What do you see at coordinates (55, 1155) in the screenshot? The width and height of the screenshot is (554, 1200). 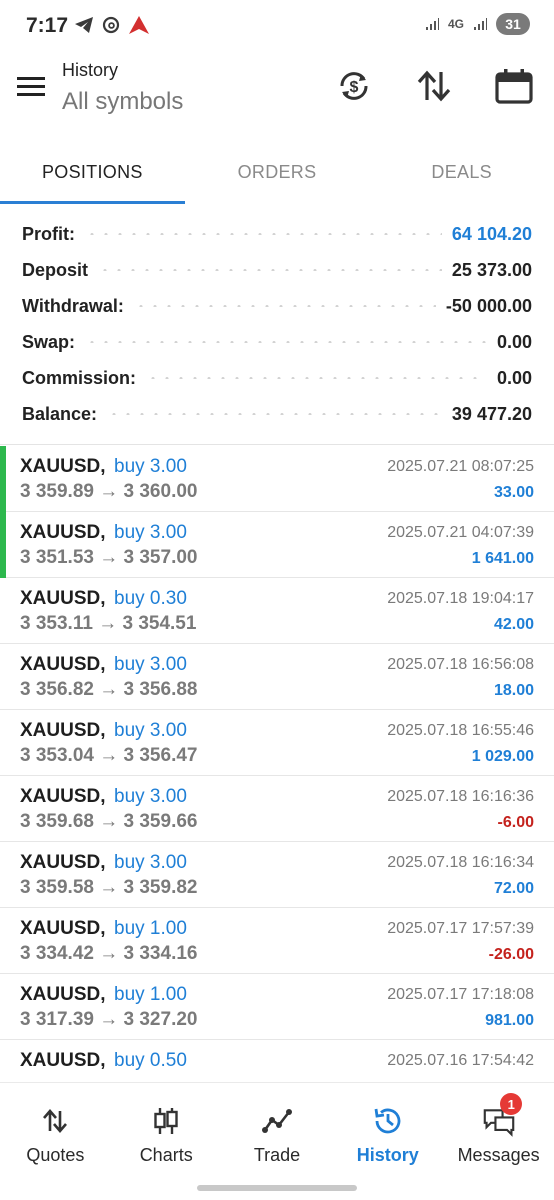 I see `nav-label: Quotes` at bounding box center [55, 1155].